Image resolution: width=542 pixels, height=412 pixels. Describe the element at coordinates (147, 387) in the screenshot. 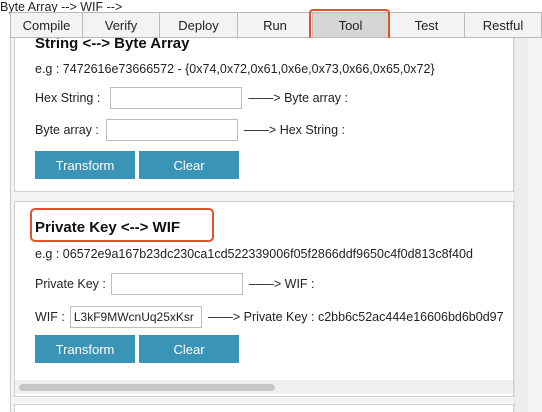

I see `scrollbar-thumb` at that location.